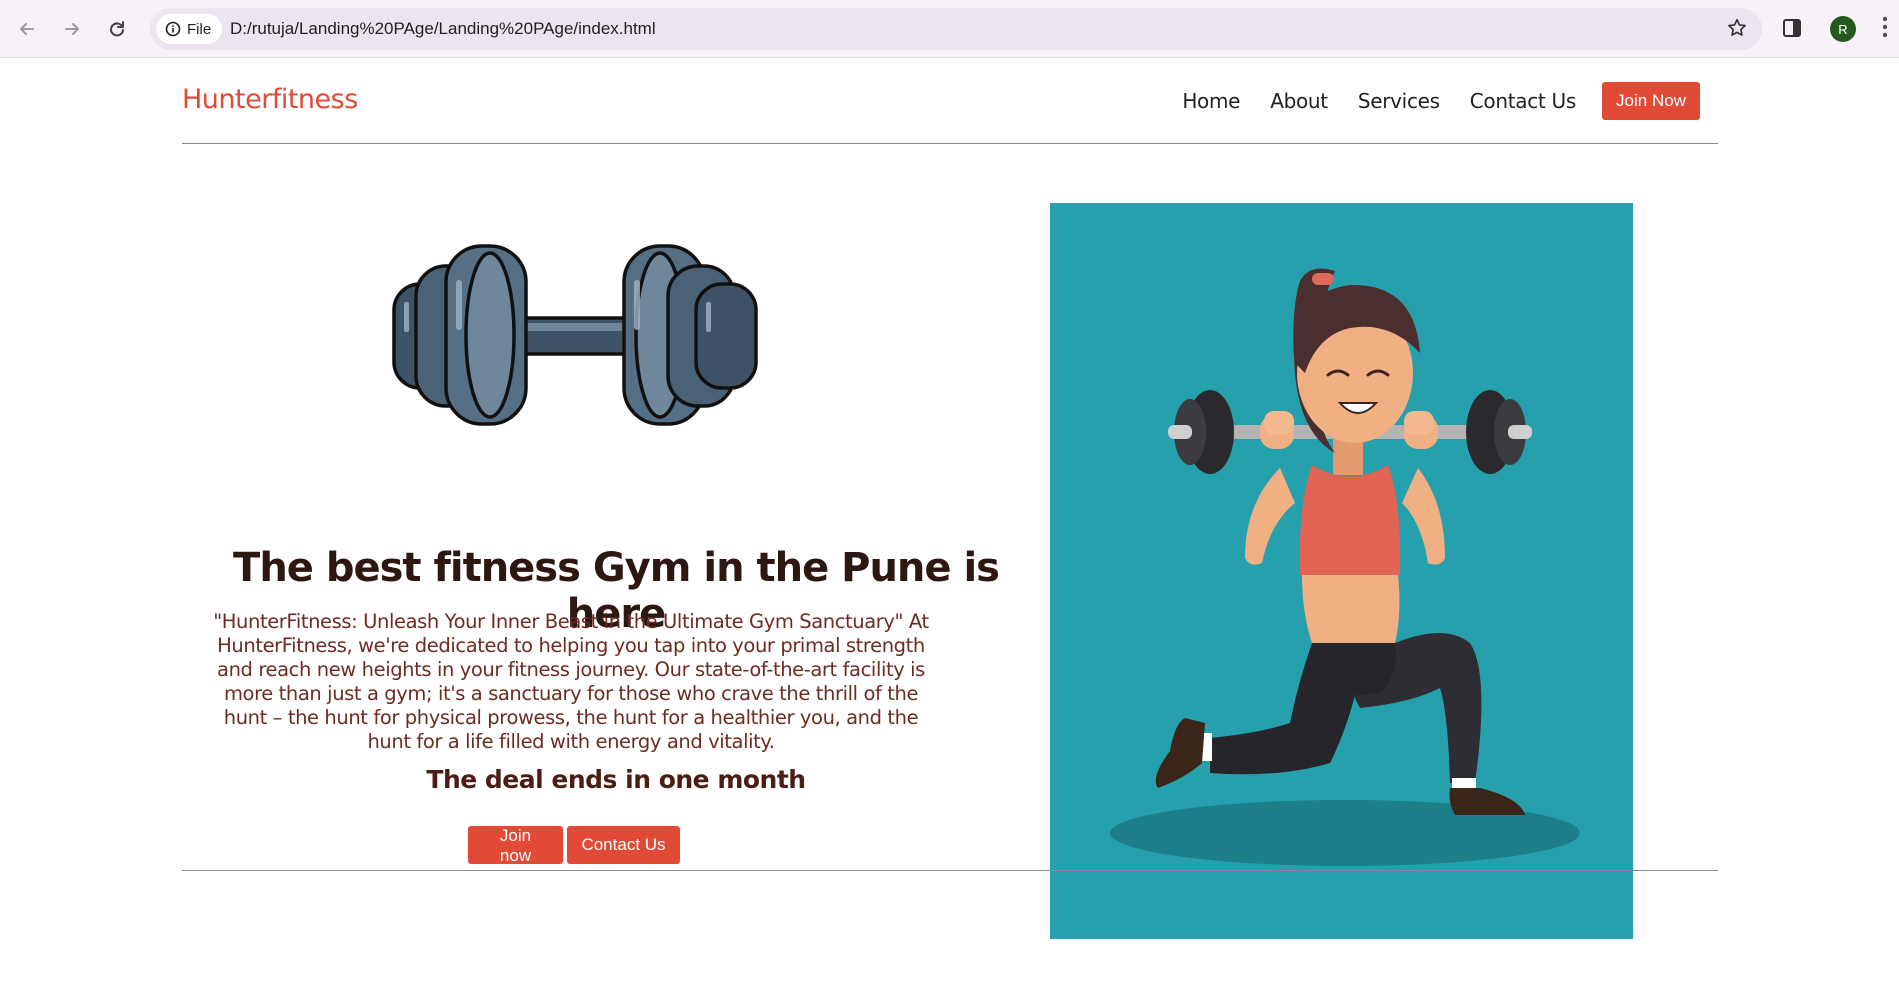 The width and height of the screenshot is (1899, 1004). Describe the element at coordinates (1792, 30) in the screenshot. I see `side-panel-icon` at that location.